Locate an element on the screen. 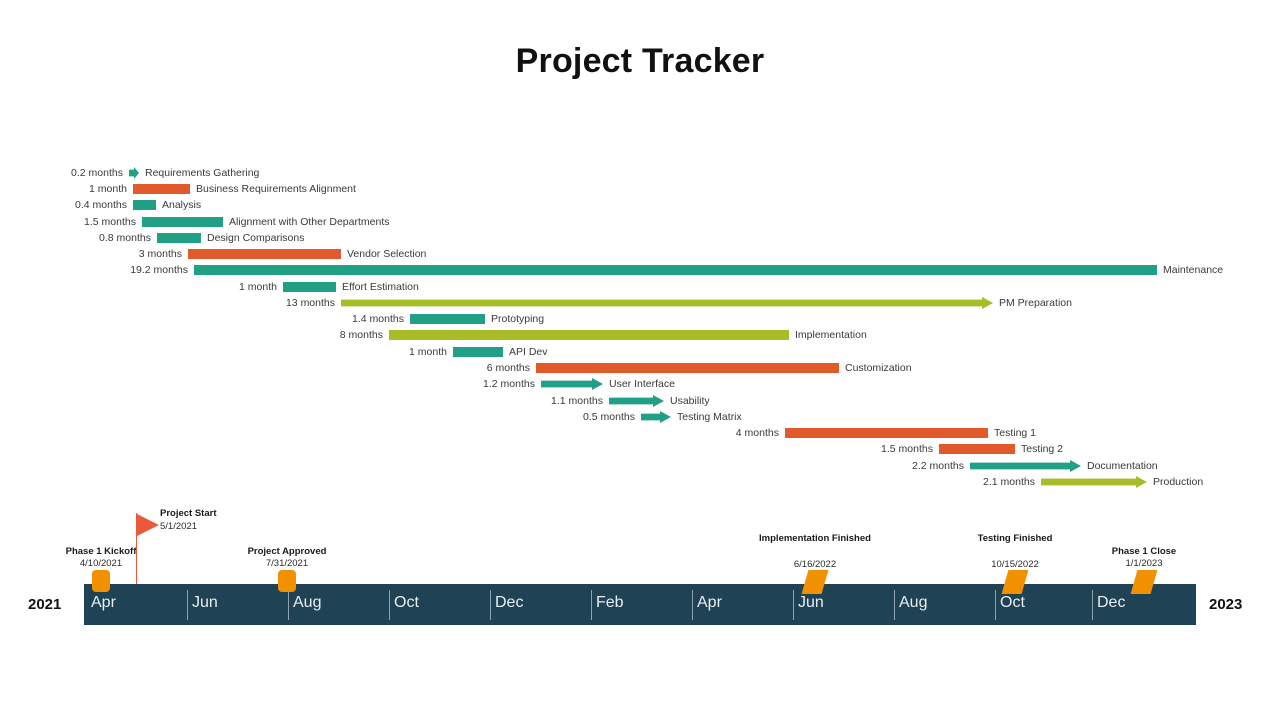 The image size is (1280, 720). task-name-label: Testing 2 is located at coordinates (1042, 449).